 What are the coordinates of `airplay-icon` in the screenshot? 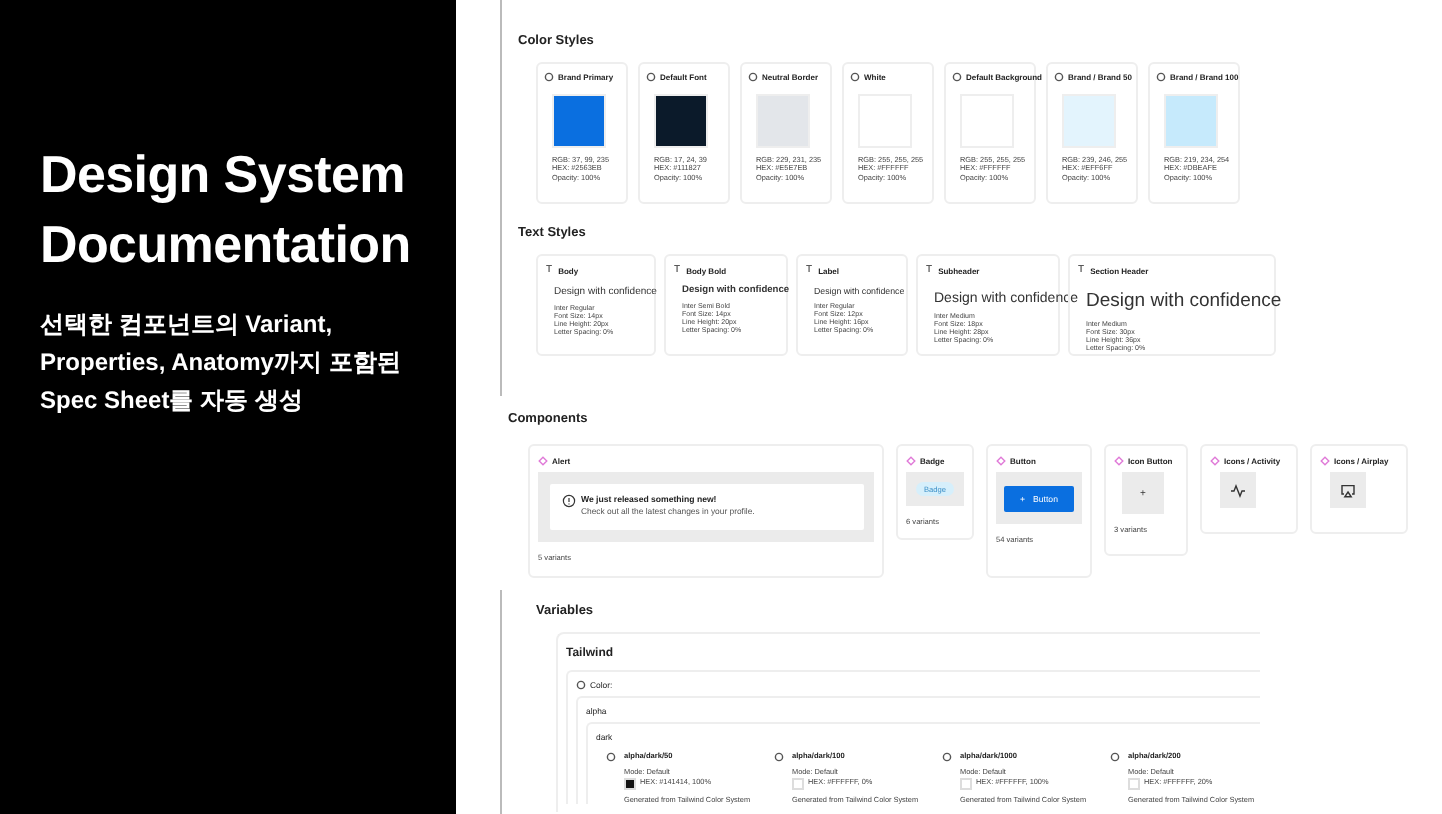 It's located at (1348, 490).